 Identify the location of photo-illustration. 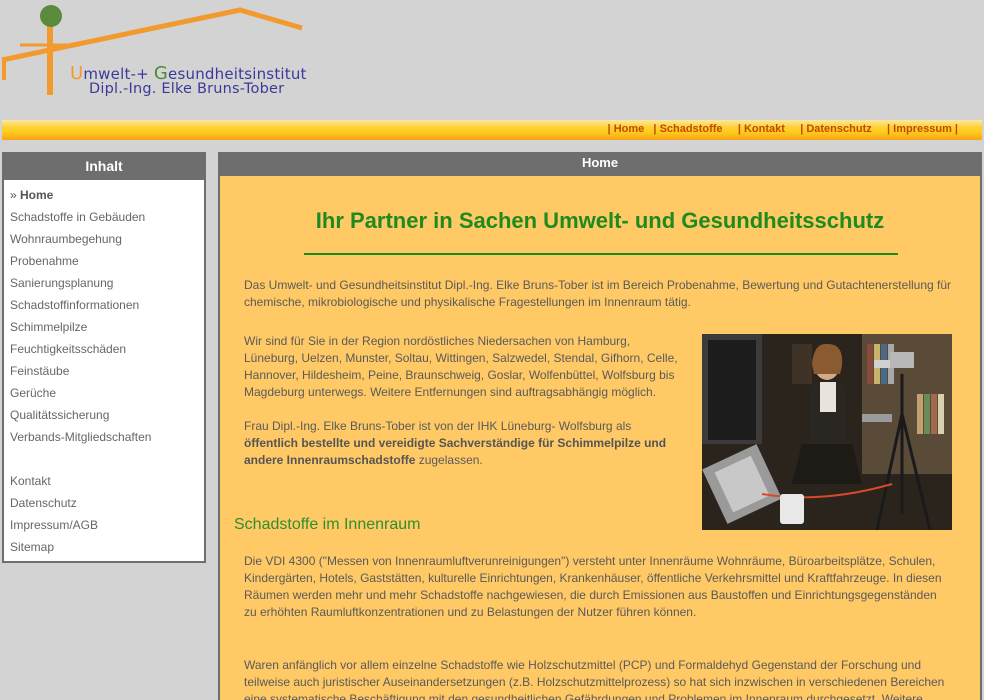
(827, 432).